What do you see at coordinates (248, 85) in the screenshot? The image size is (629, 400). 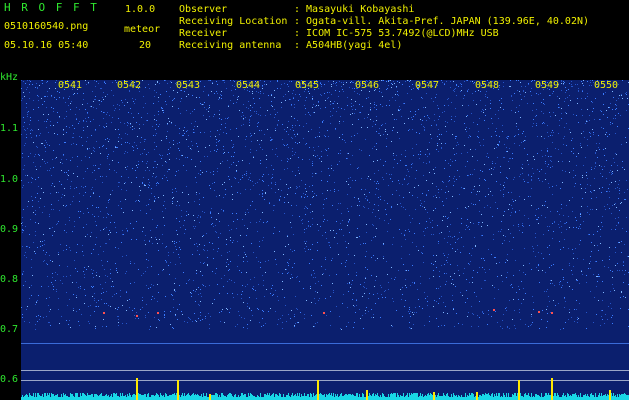 I see `time-tick-label: 0544` at bounding box center [248, 85].